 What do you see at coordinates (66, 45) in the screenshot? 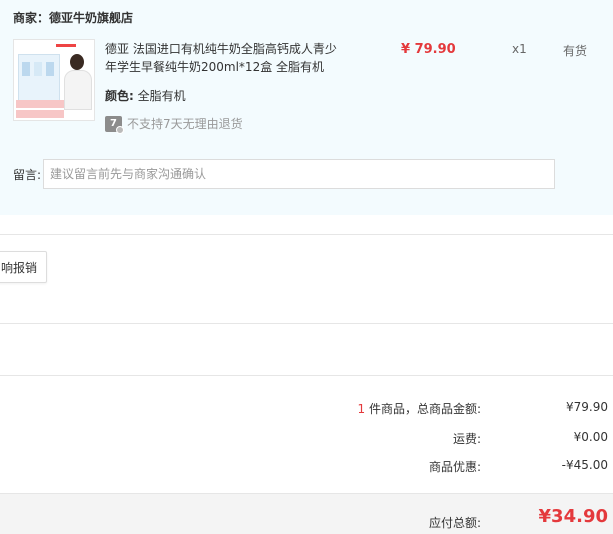
I see `thumb-brand-mark` at bounding box center [66, 45].